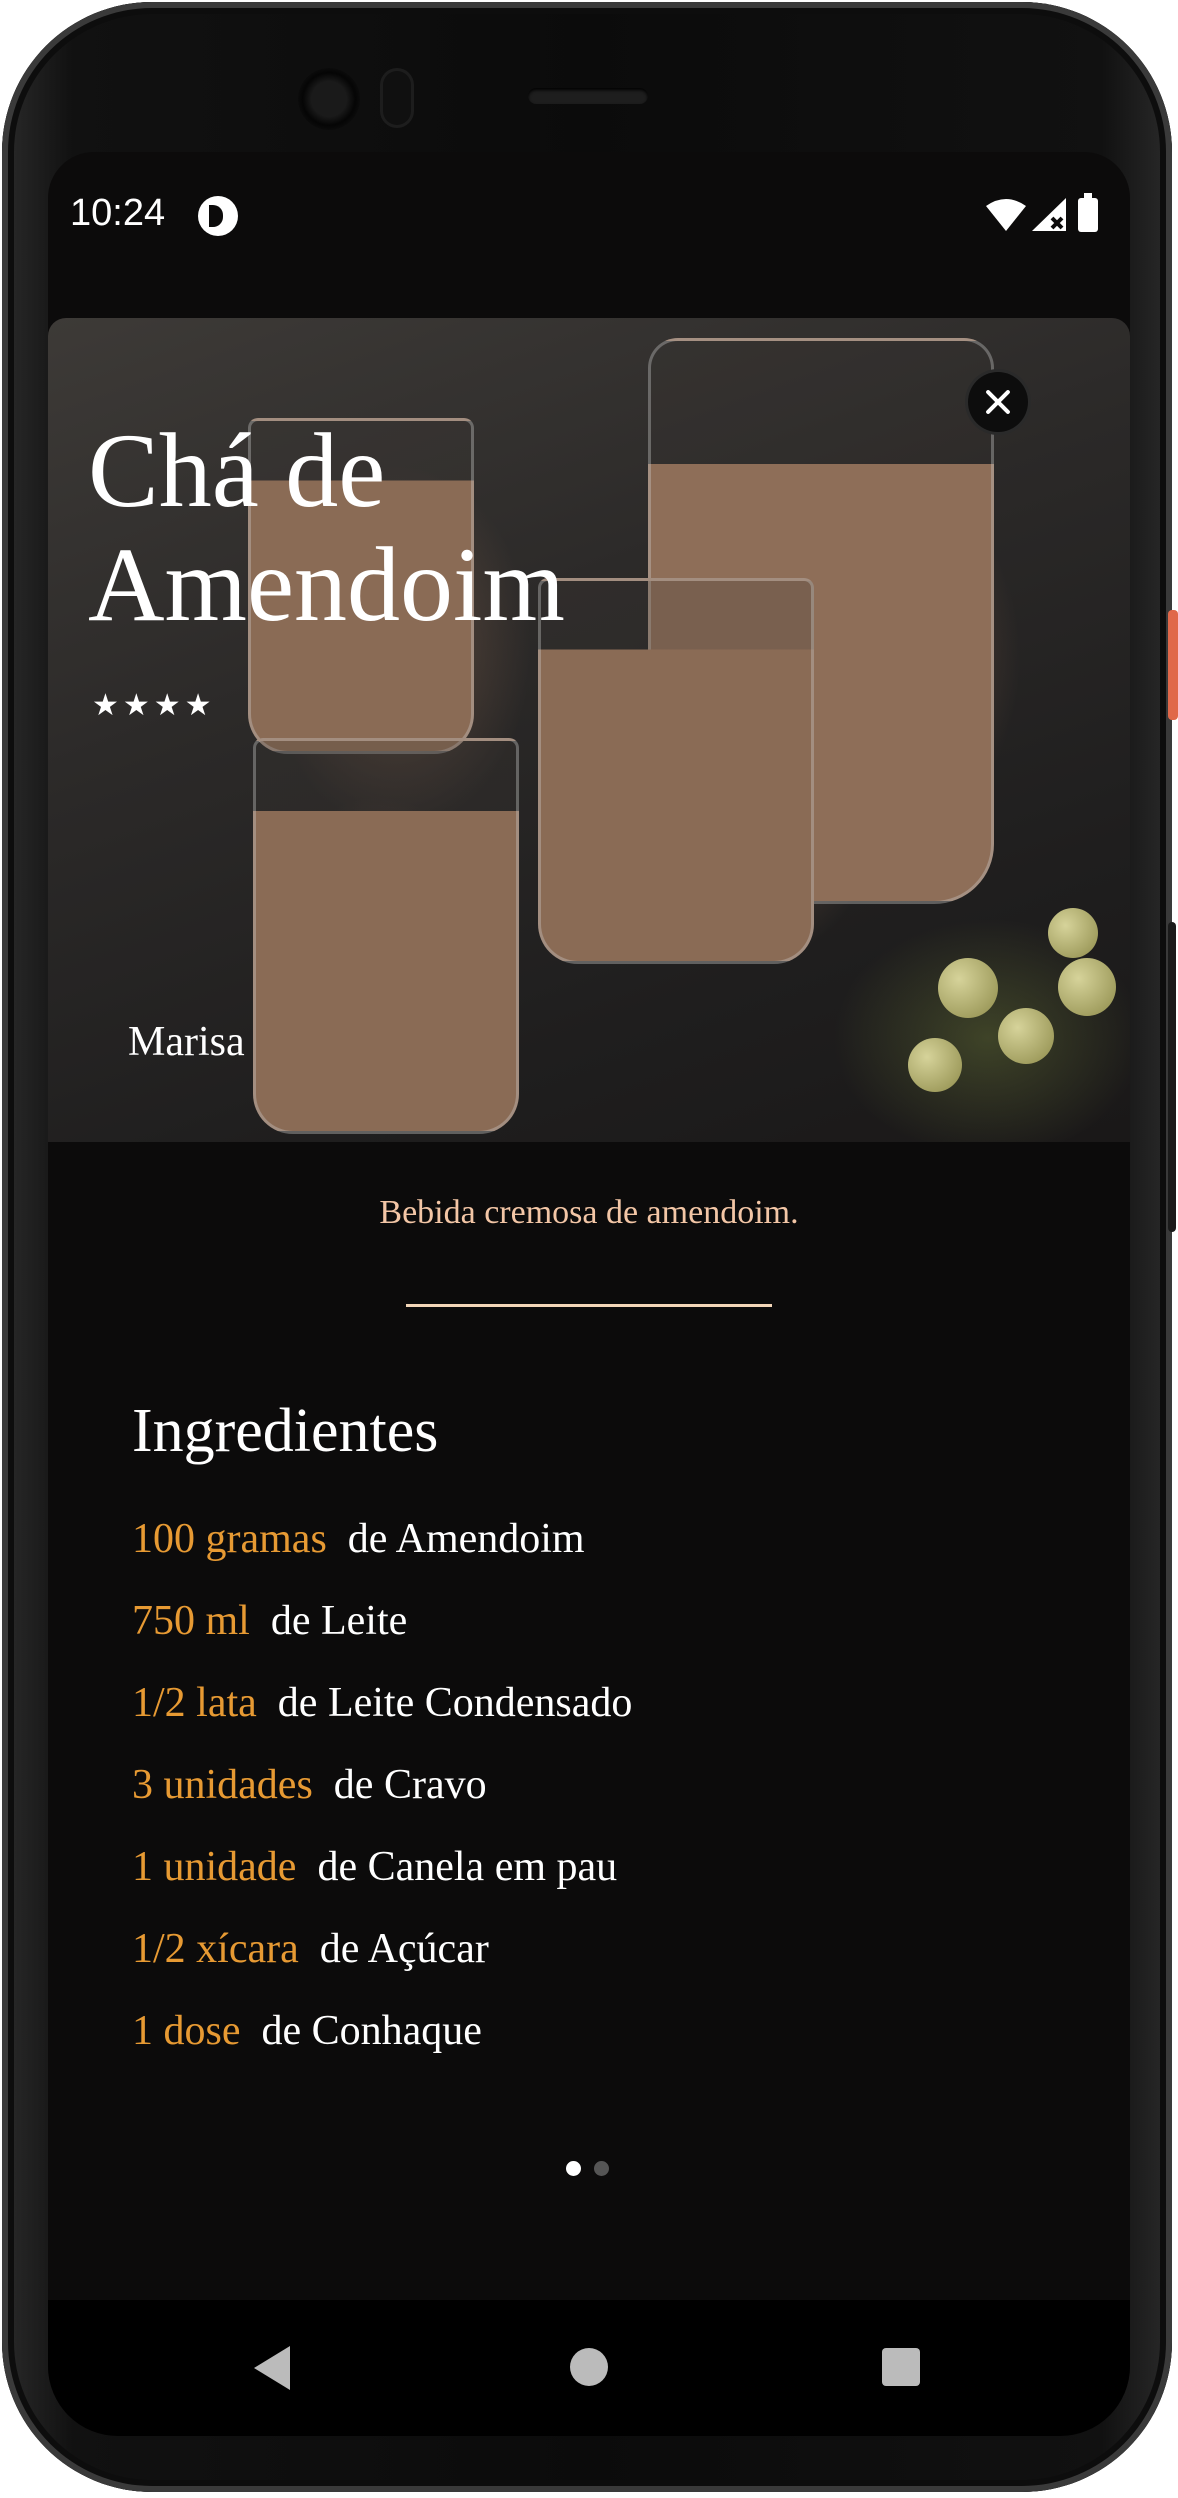 The height and width of the screenshot is (2498, 1178). I want to click on ingredient-quantity: 100 gramas, so click(229, 1539).